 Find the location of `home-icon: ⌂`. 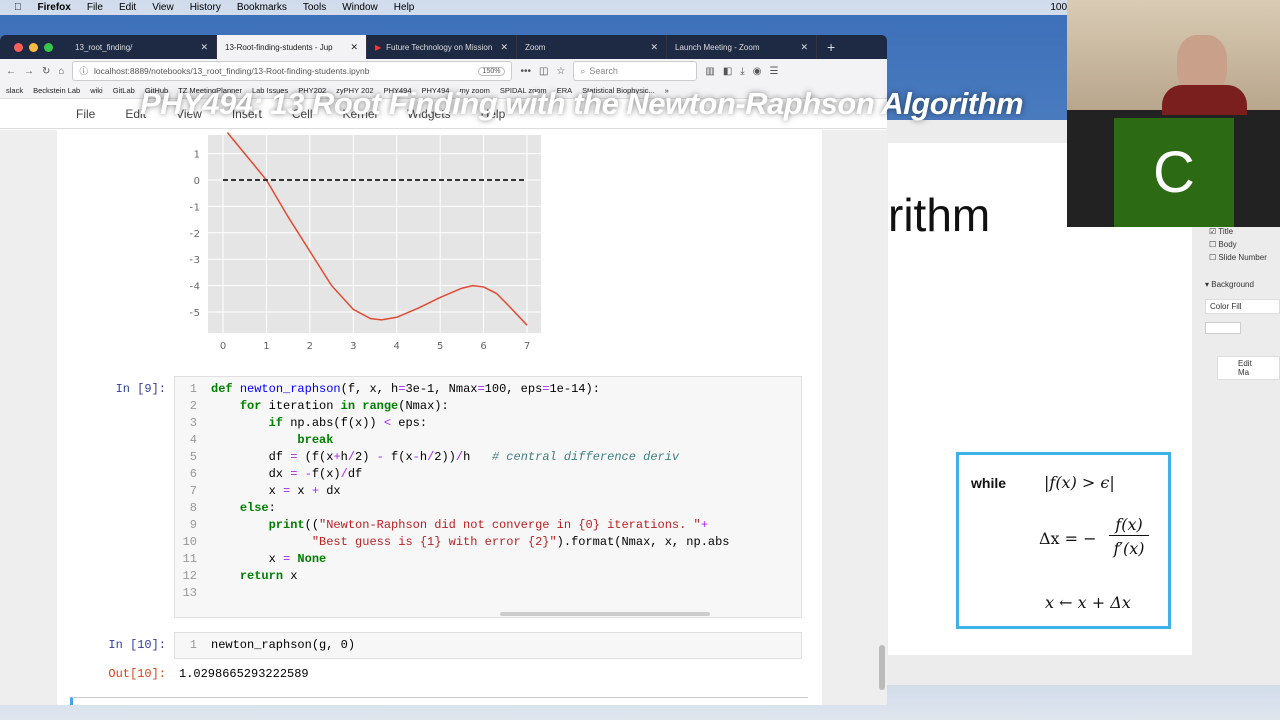

home-icon: ⌂ is located at coordinates (61, 71).